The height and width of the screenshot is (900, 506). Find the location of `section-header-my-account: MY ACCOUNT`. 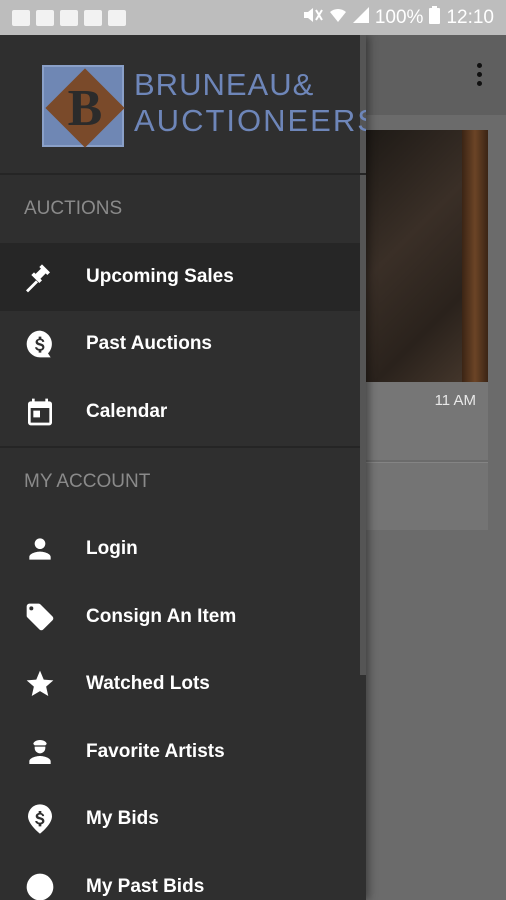

section-header-my-account: MY ACCOUNT is located at coordinates (87, 481).